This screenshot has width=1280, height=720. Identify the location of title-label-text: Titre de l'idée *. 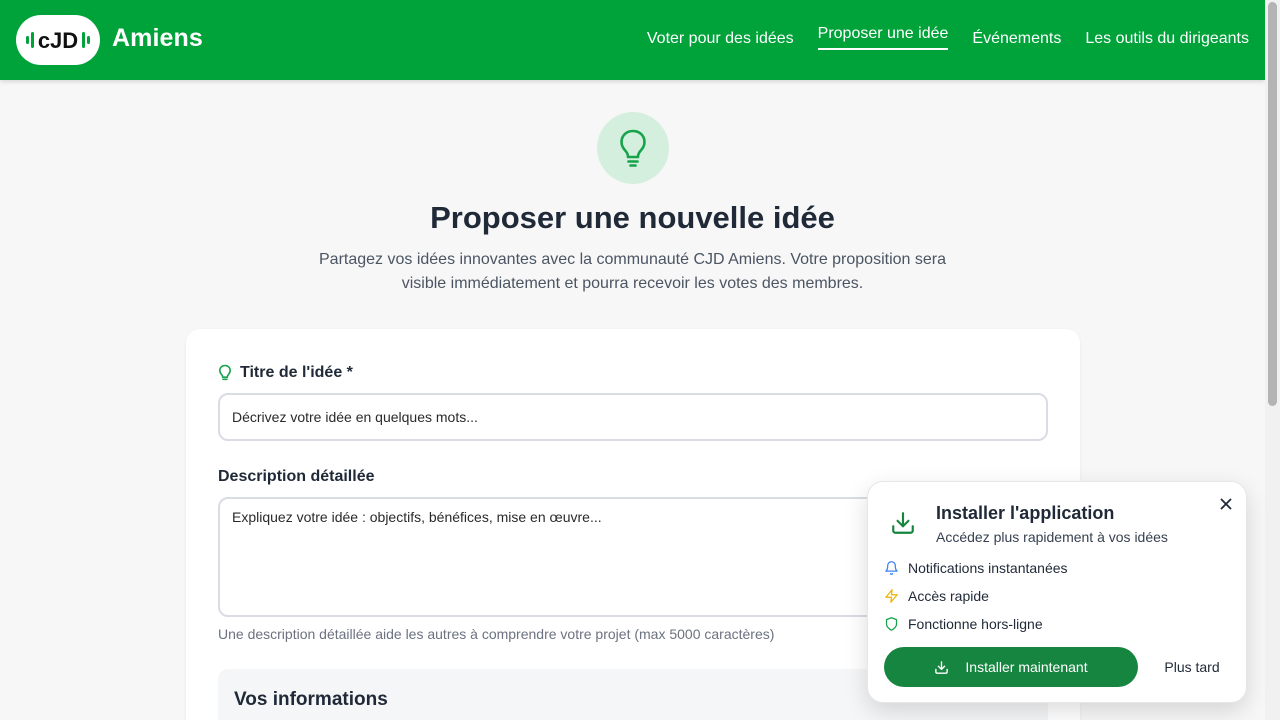
(296, 372).